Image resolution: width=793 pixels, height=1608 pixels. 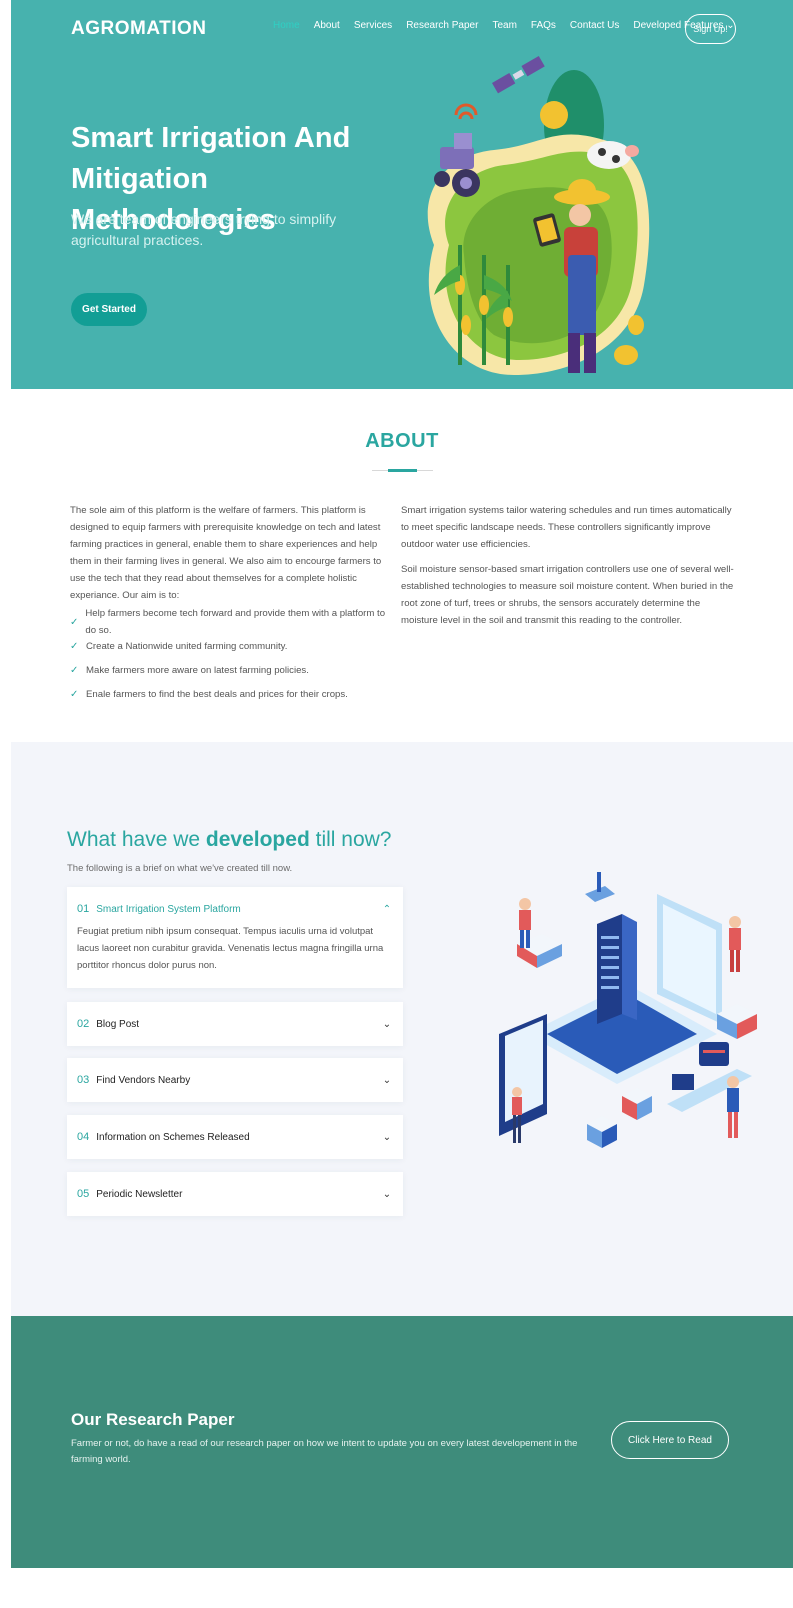 What do you see at coordinates (257, 839) in the screenshot?
I see `developed-title-bold: developed` at bounding box center [257, 839].